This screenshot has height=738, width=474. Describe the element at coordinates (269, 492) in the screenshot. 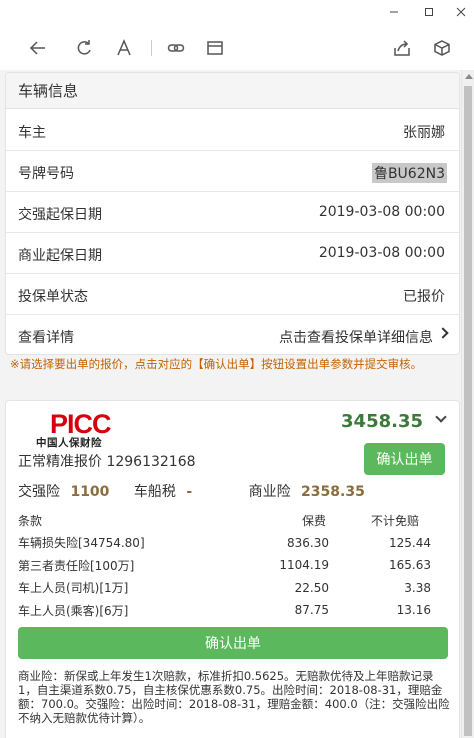

I see `sy-label: 商业险` at that location.